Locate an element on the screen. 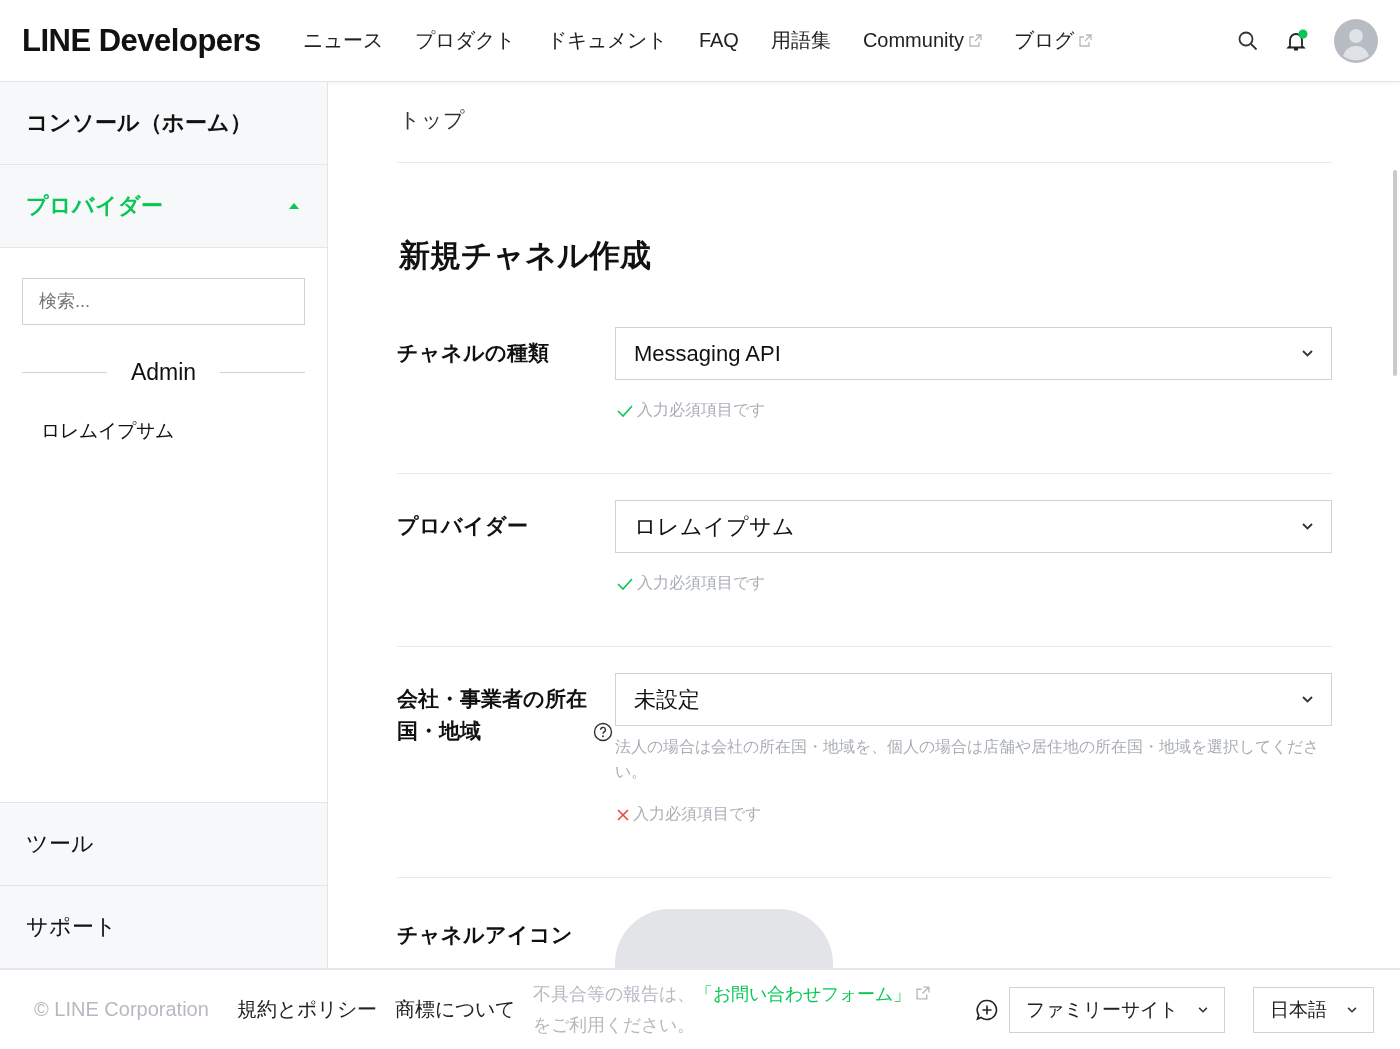 The height and width of the screenshot is (1049, 1400). notice-text: 不具合等の報告は、「お問い合わせフォーム」 をご利用ください。 is located at coordinates (742, 1009).